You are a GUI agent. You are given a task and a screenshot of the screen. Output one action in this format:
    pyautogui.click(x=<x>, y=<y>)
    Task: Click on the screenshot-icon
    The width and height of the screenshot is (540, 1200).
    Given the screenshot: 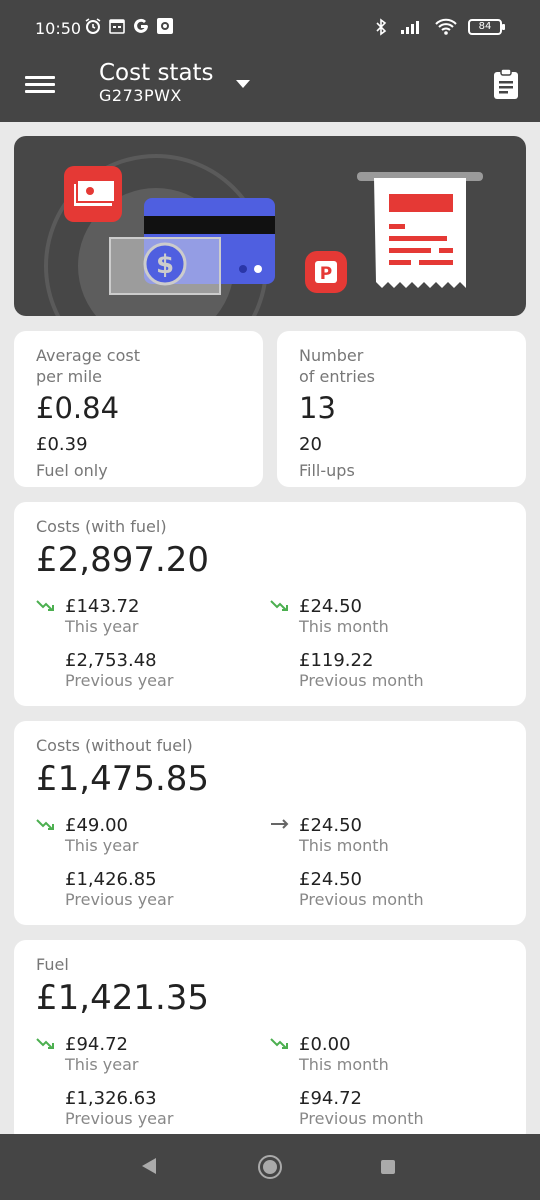 What is the action you would take?
    pyautogui.click(x=165, y=26)
    